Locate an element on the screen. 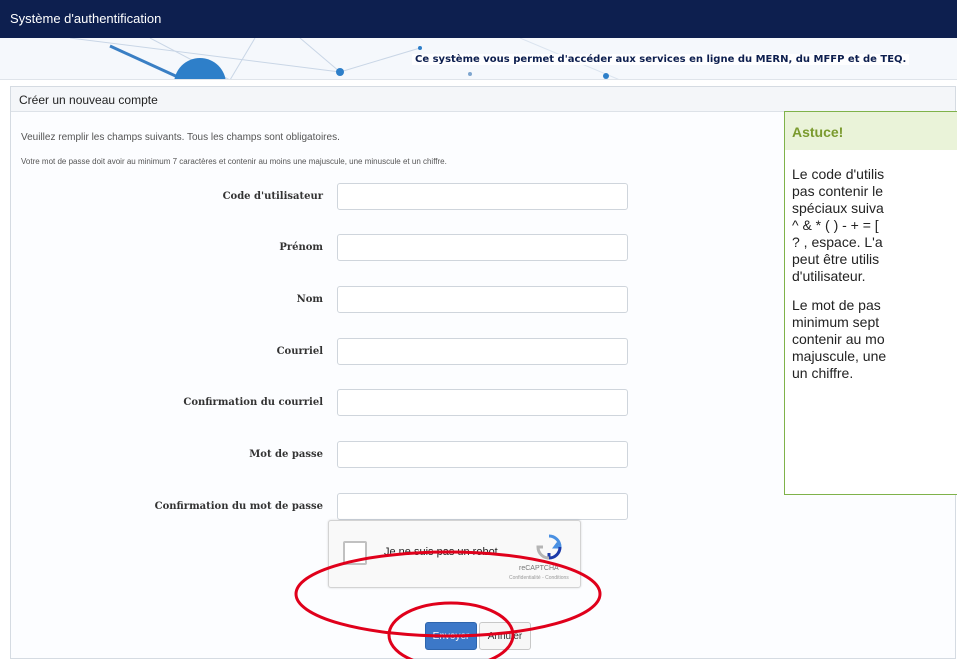  lastname-label: Nom is located at coordinates (309, 299).